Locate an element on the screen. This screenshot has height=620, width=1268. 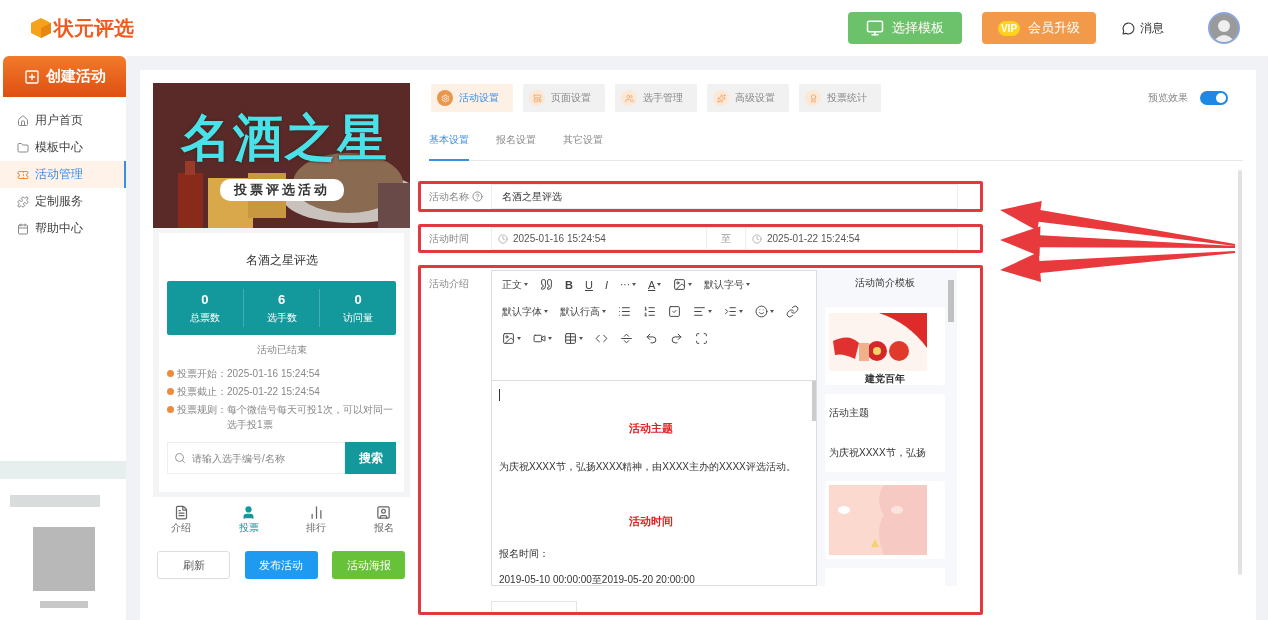
logo: 状元评选 is located at coordinates (82, 28).